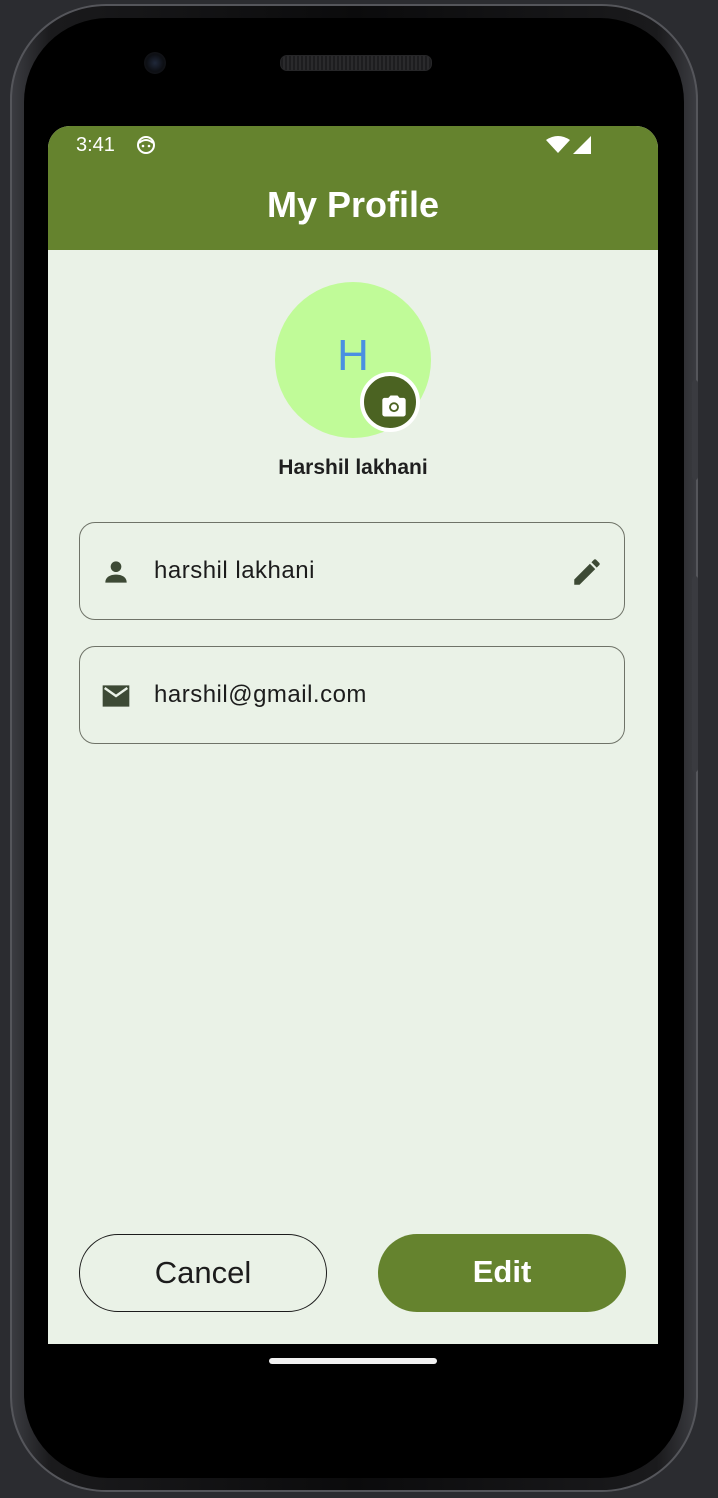 Image resolution: width=718 pixels, height=1498 pixels. Describe the element at coordinates (353, 146) in the screenshot. I see `status-bar: 3:41` at that location.